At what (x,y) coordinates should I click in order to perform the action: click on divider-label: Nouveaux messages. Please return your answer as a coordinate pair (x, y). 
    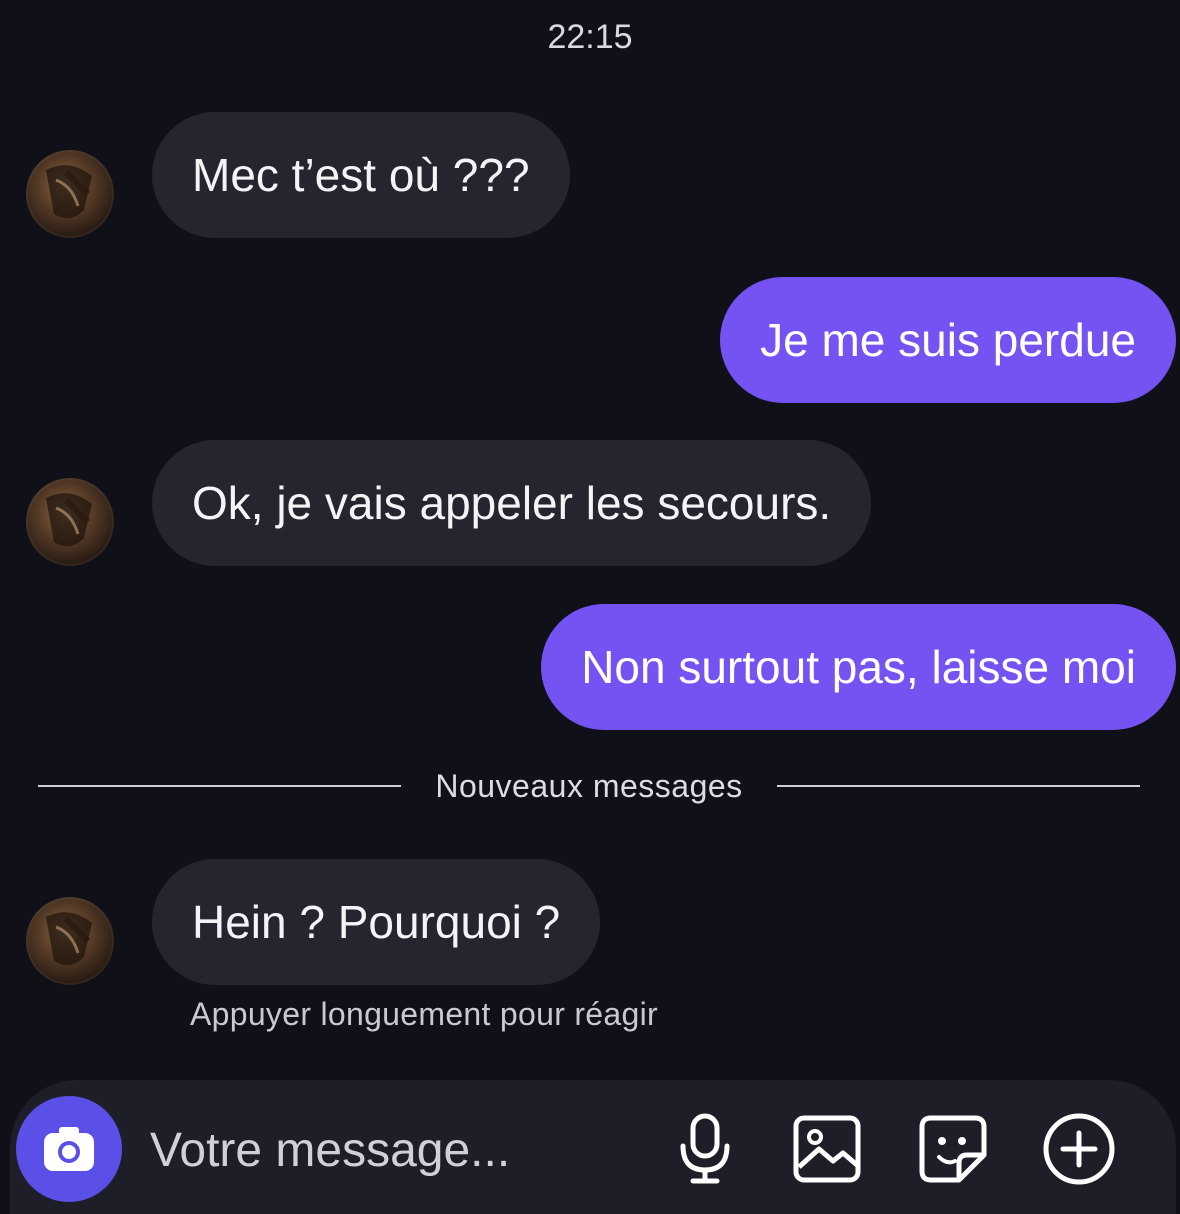
    Looking at the image, I should click on (589, 785).